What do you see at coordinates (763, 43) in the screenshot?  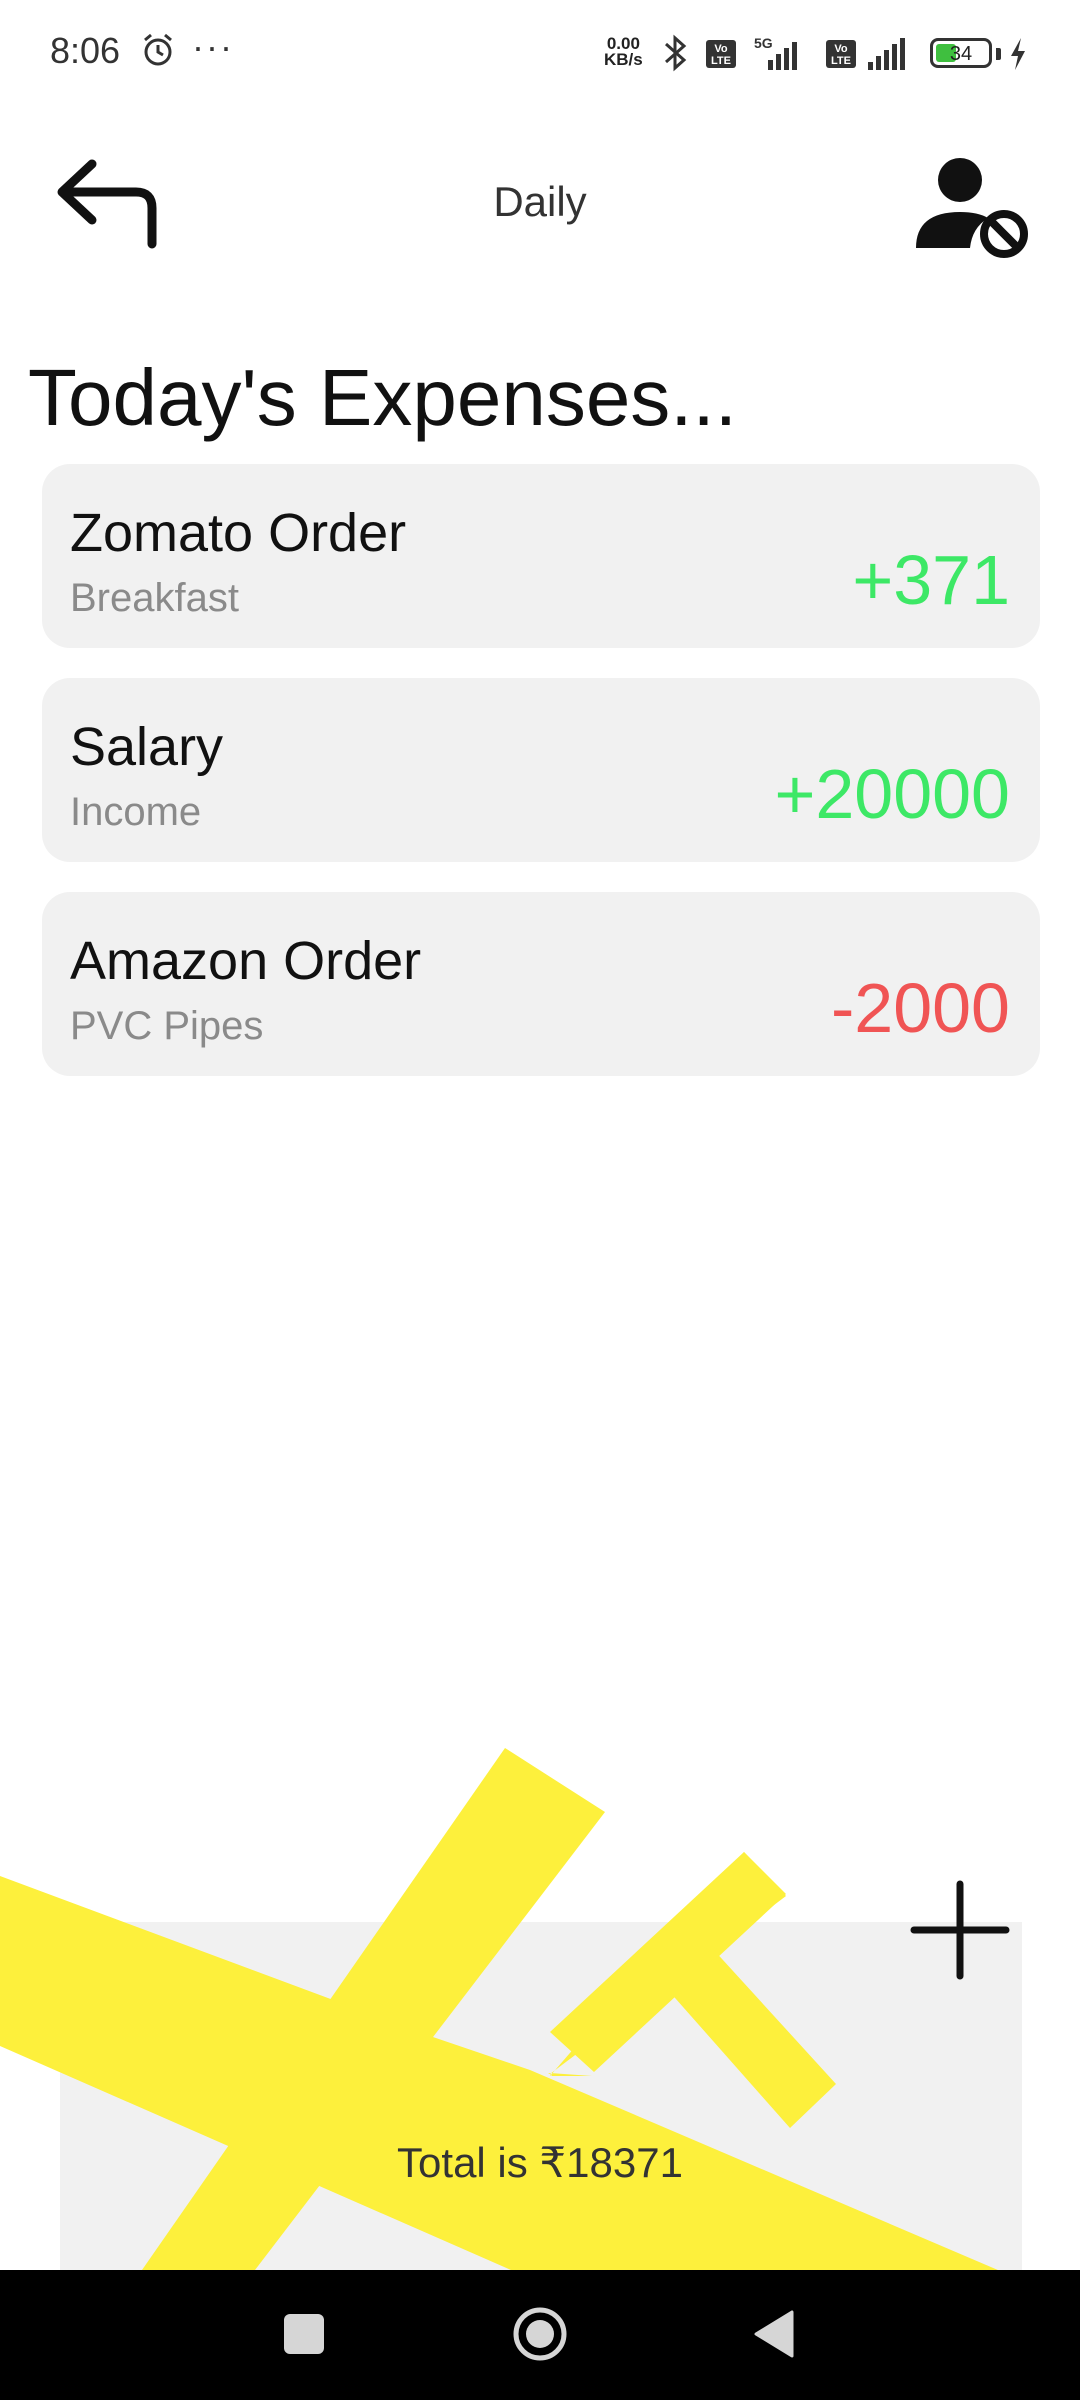 I see `svg-text: 5G` at bounding box center [763, 43].